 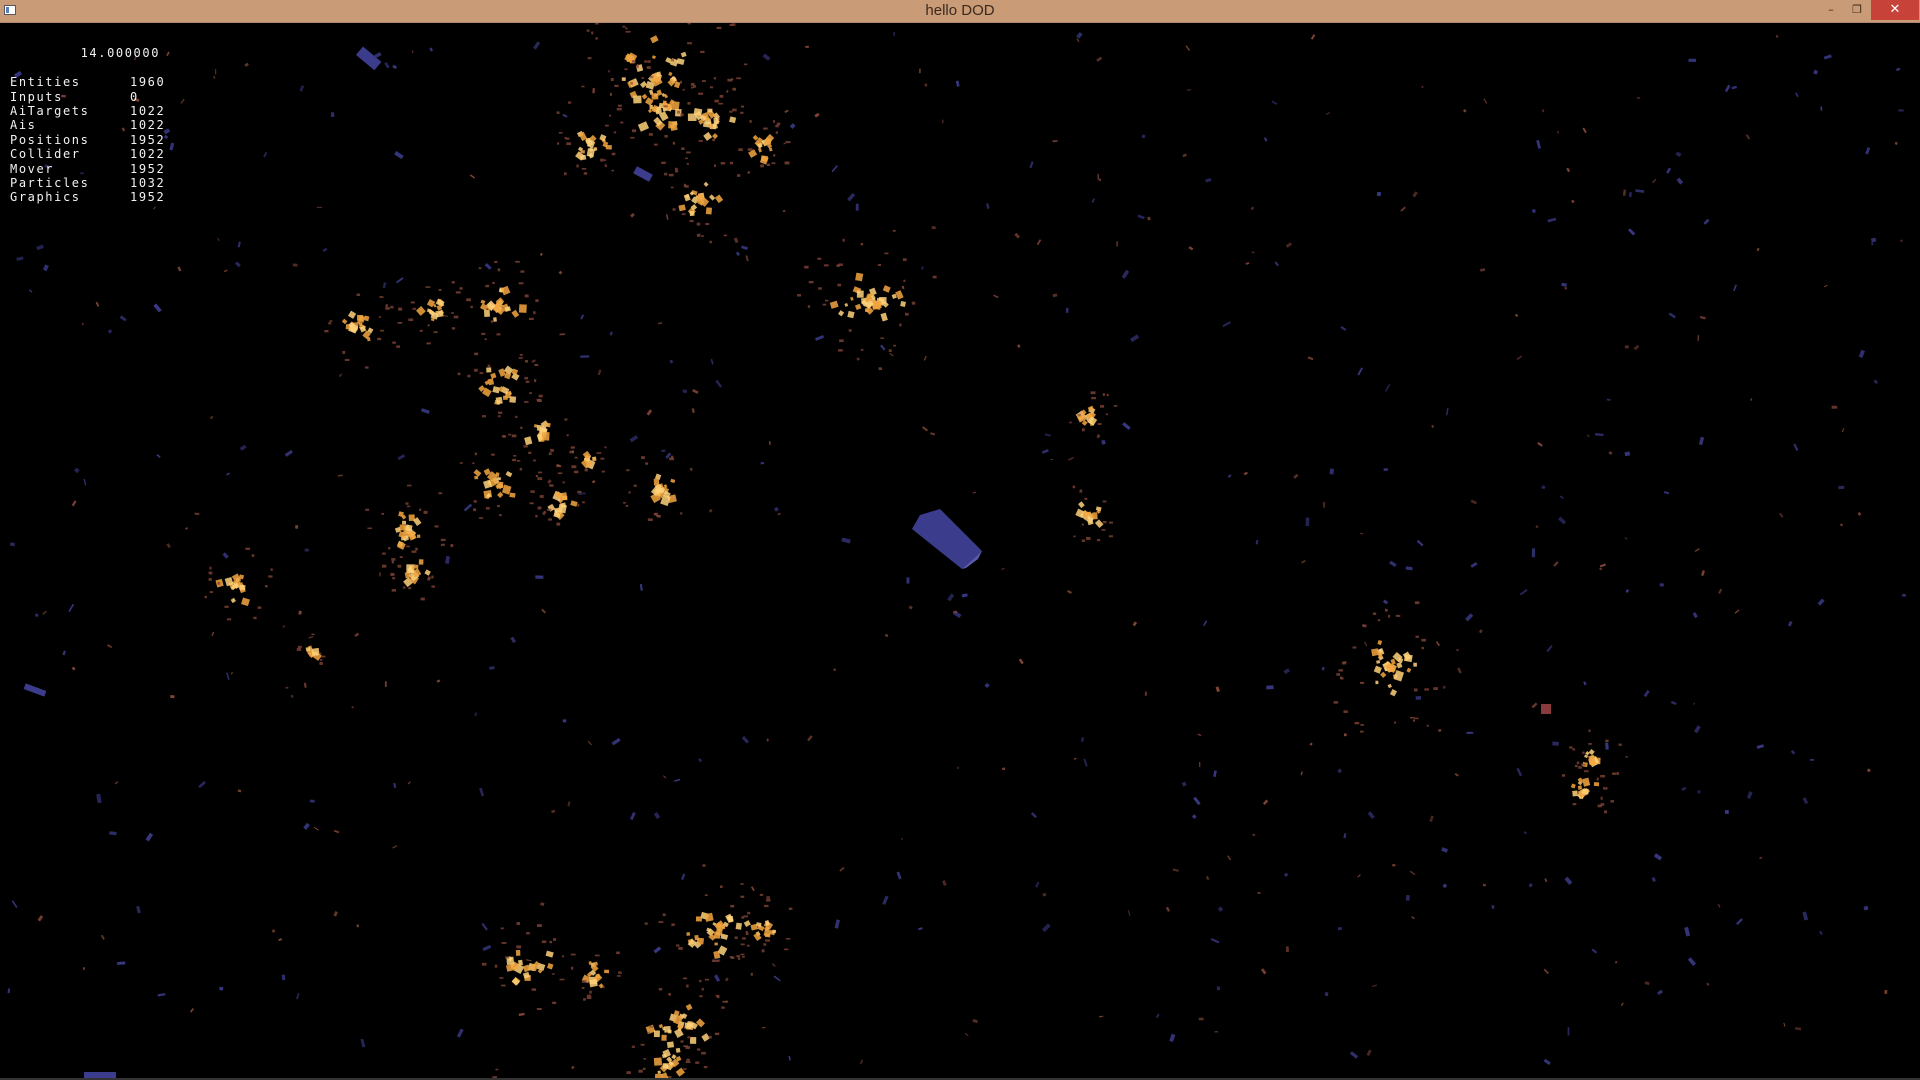 I want to click on title-bar: hello DOD – ❐ ✕, so click(x=960, y=11).